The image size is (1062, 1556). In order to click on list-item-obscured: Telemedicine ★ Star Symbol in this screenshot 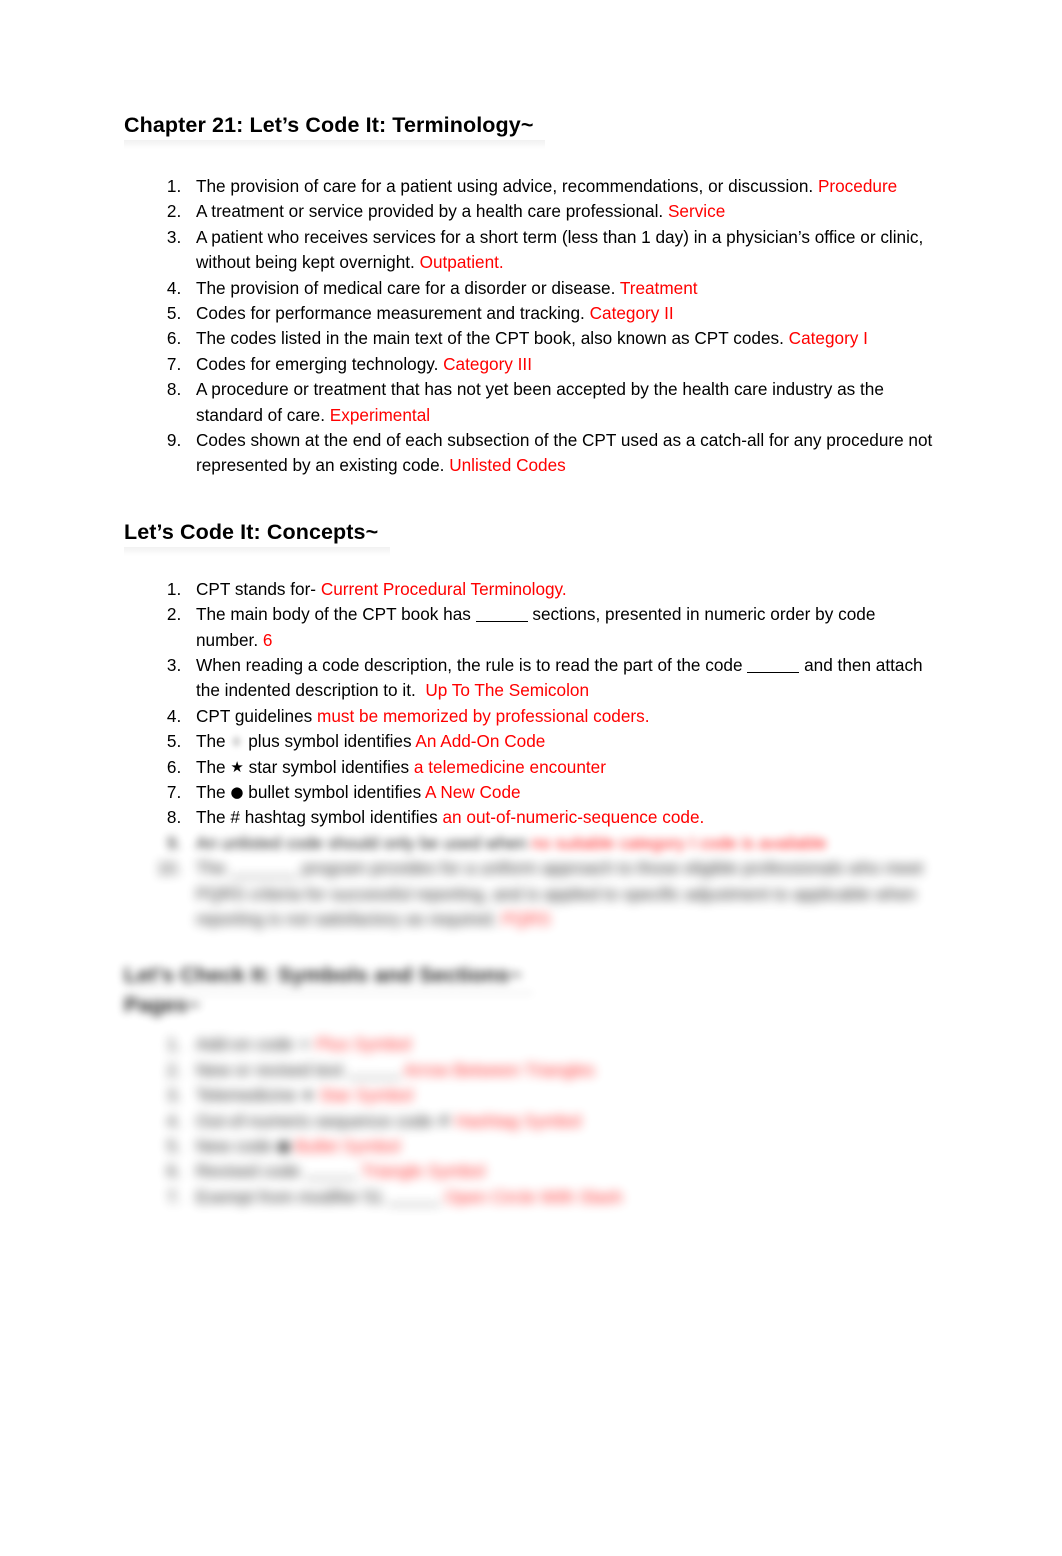, I will do `click(564, 1095)`.